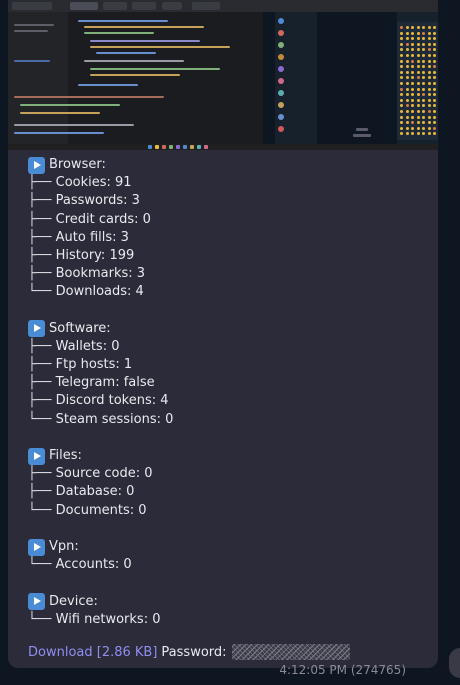 The height and width of the screenshot is (685, 460). I want to click on list-item: └── Steam sessions: 0, so click(233, 420).